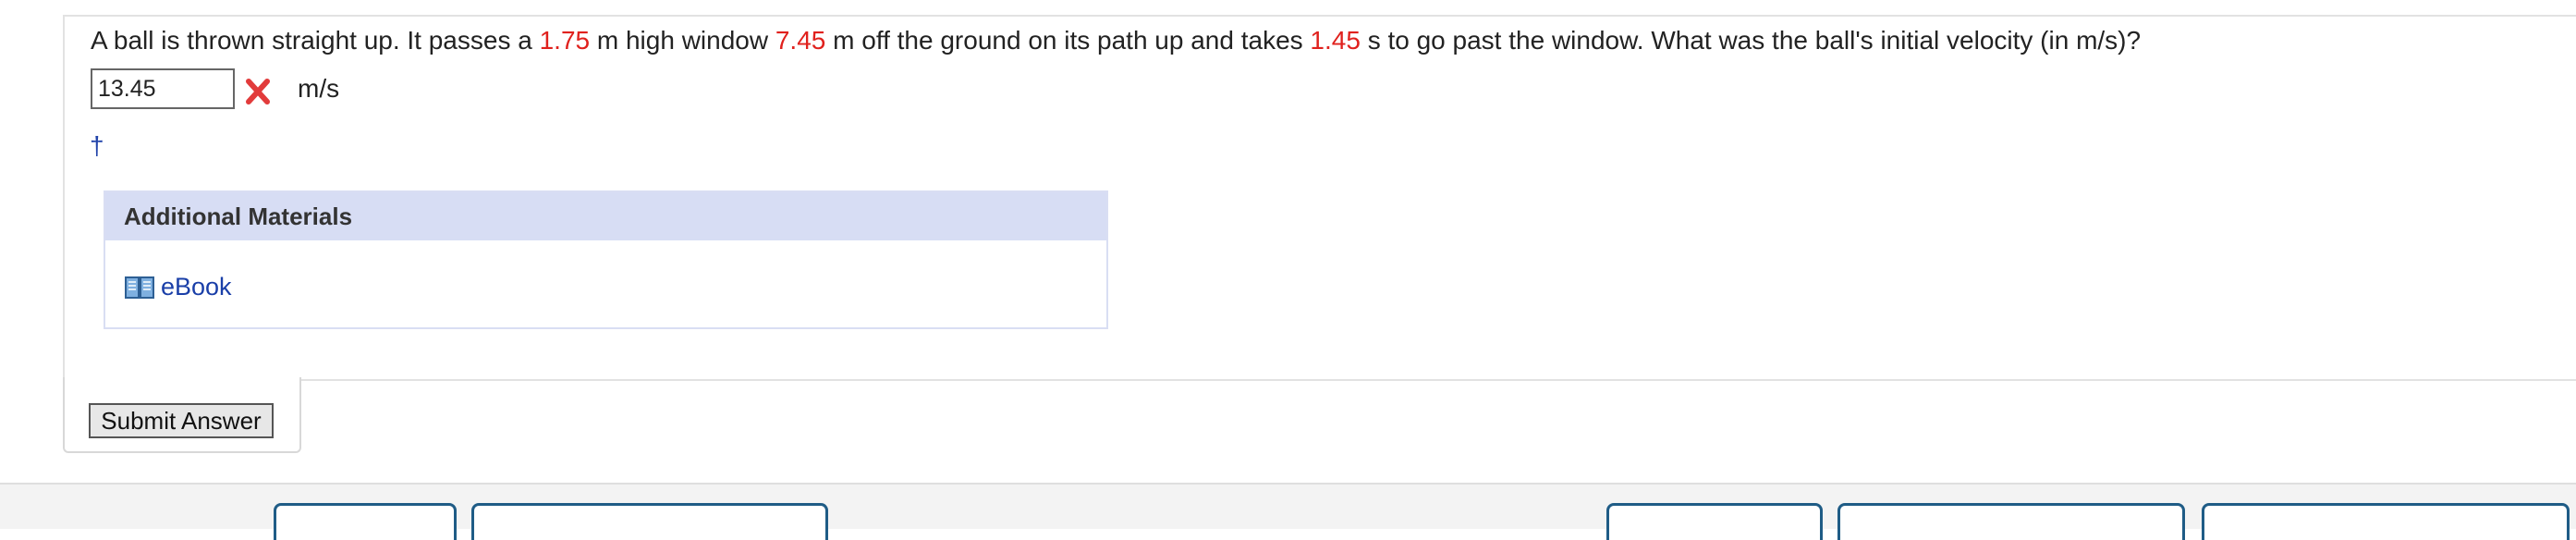 The image size is (2576, 540). I want to click on additional-materials-header: Additional Materials, so click(605, 216).